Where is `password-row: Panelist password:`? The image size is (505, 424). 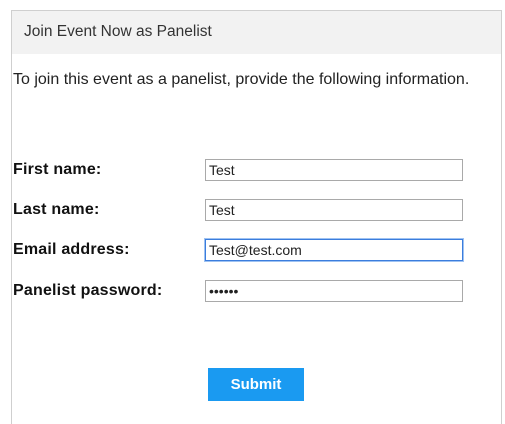 password-row: Panelist password: is located at coordinates (248, 291).